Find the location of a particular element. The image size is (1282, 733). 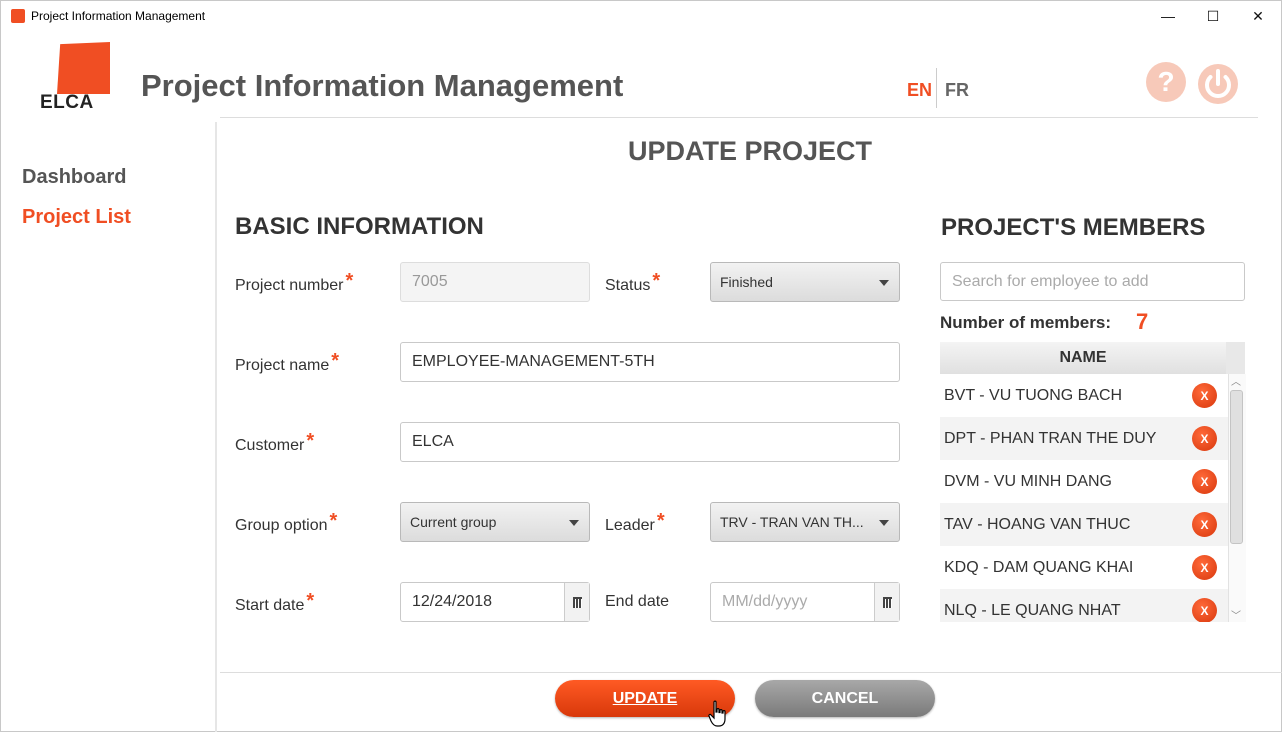

lang-fr-link: FR is located at coordinates (957, 90).